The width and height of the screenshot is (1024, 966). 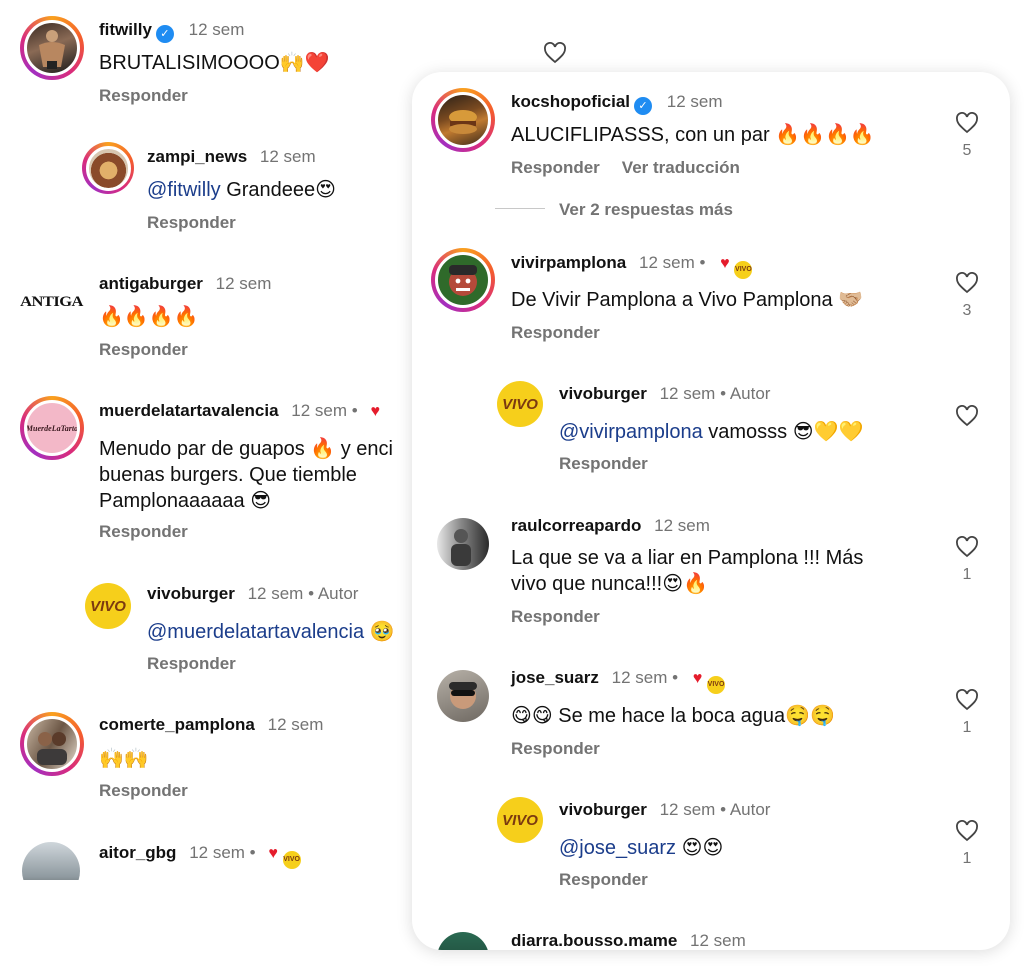 I want to click on like-button: 3, so click(x=967, y=296).